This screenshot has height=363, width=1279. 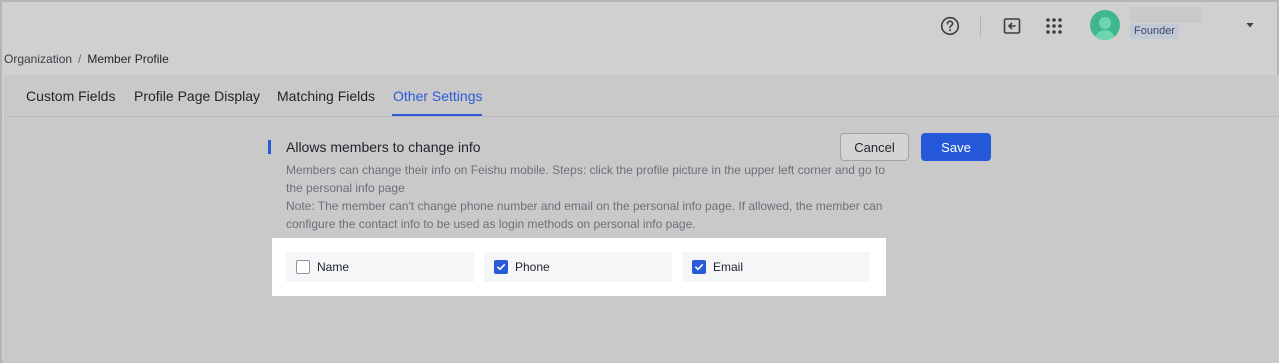 What do you see at coordinates (383, 147) in the screenshot?
I see `section-title: Allows members to change info` at bounding box center [383, 147].